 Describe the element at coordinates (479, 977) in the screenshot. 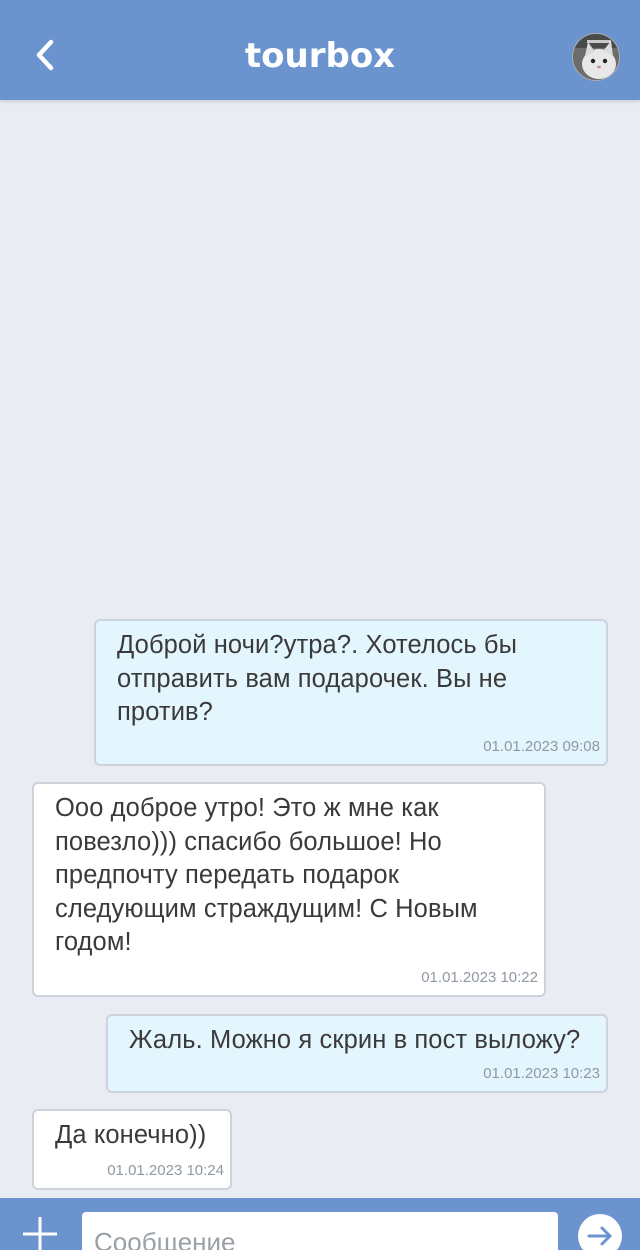

I see `message-timestamp: 01.01.2023 10:22` at that location.